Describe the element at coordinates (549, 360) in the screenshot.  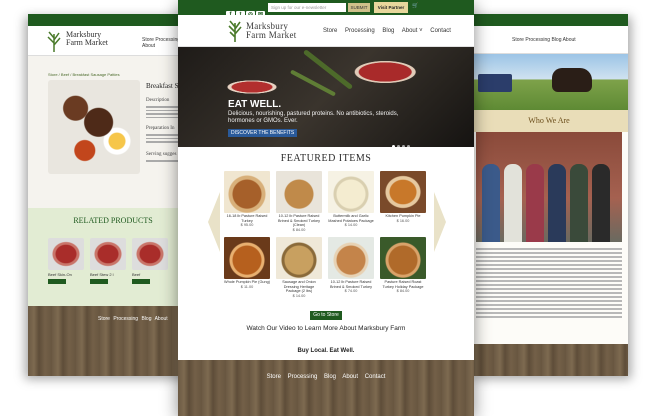
I see `right-footer` at that location.